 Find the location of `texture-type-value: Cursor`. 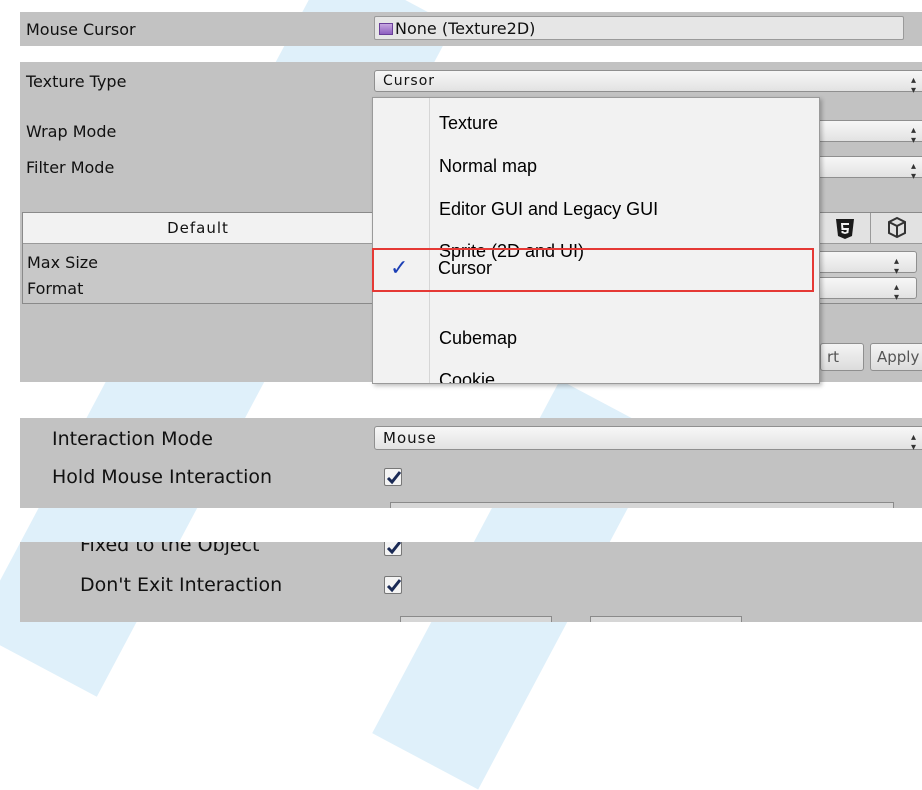

texture-type-value: Cursor is located at coordinates (409, 81).